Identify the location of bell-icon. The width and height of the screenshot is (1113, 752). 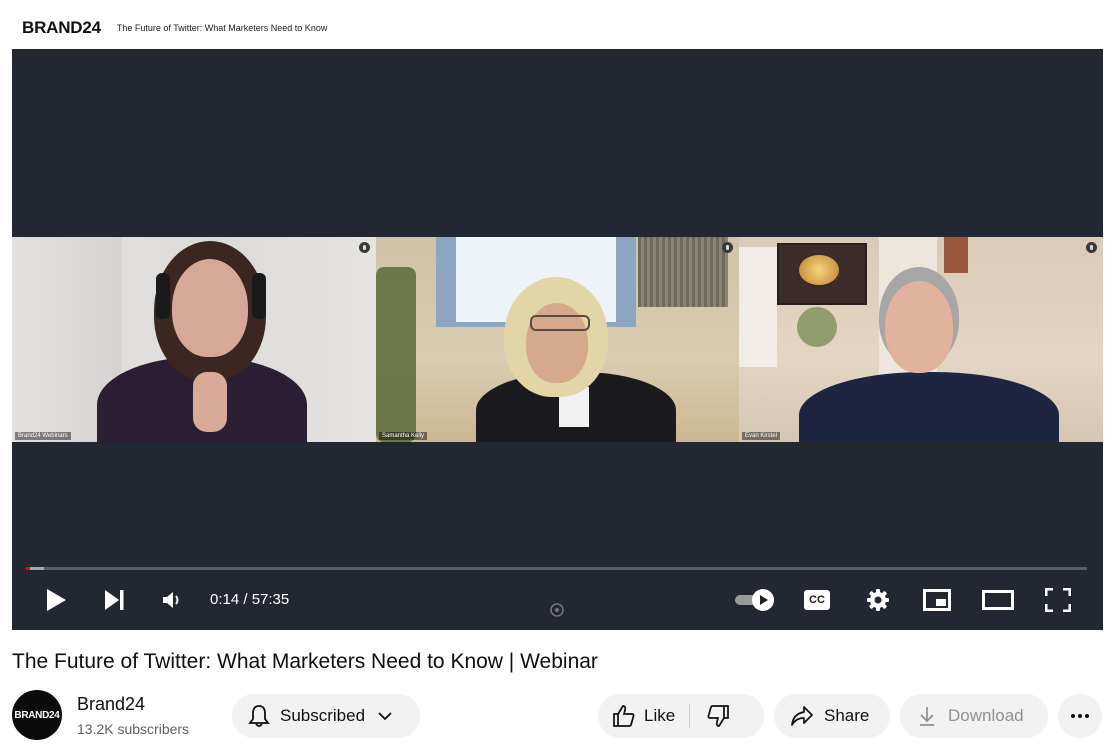
(259, 716).